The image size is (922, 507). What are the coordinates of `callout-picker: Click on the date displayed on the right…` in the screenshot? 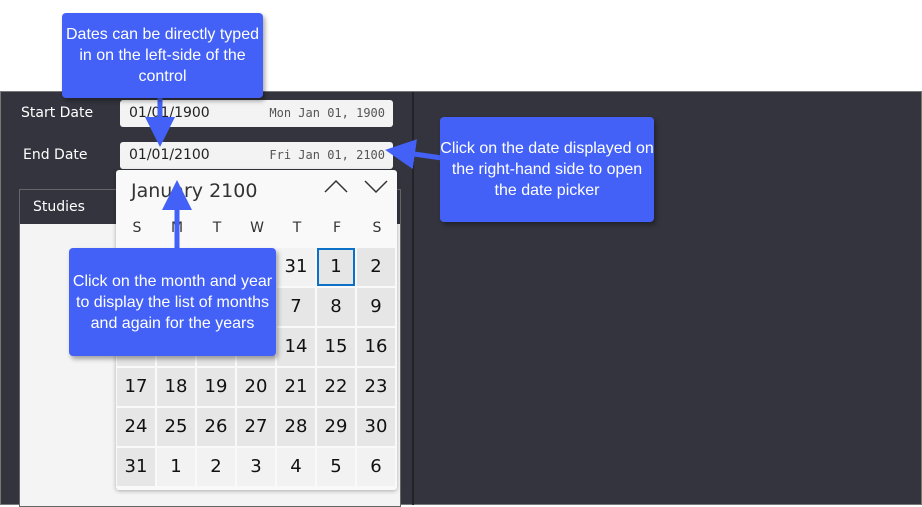 It's located at (547, 169).